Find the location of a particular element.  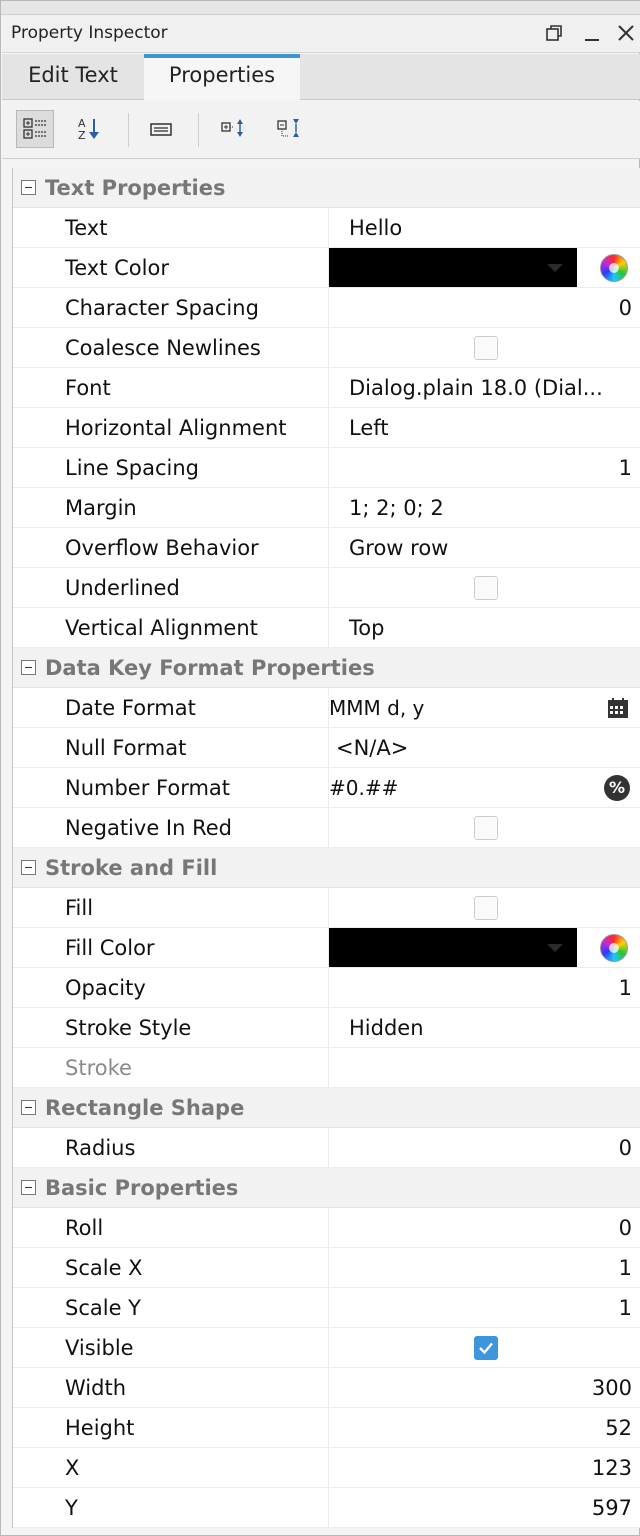

percent-icon: % is located at coordinates (617, 788).